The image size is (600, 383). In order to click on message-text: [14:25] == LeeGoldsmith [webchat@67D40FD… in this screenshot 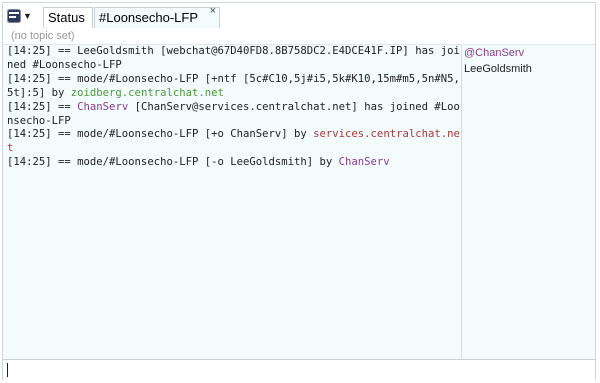, I will do `click(233, 58)`.